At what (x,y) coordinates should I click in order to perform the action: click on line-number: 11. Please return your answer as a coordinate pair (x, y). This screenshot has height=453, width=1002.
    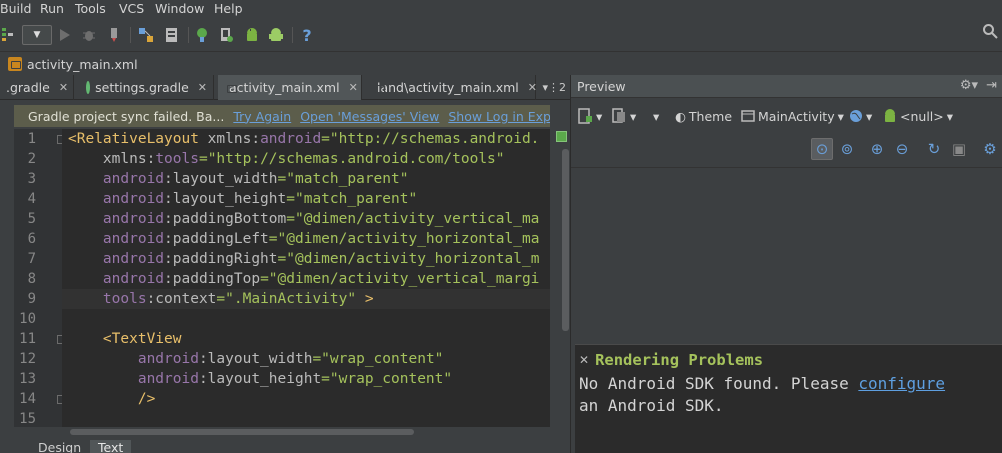
    Looking at the image, I should click on (27, 339).